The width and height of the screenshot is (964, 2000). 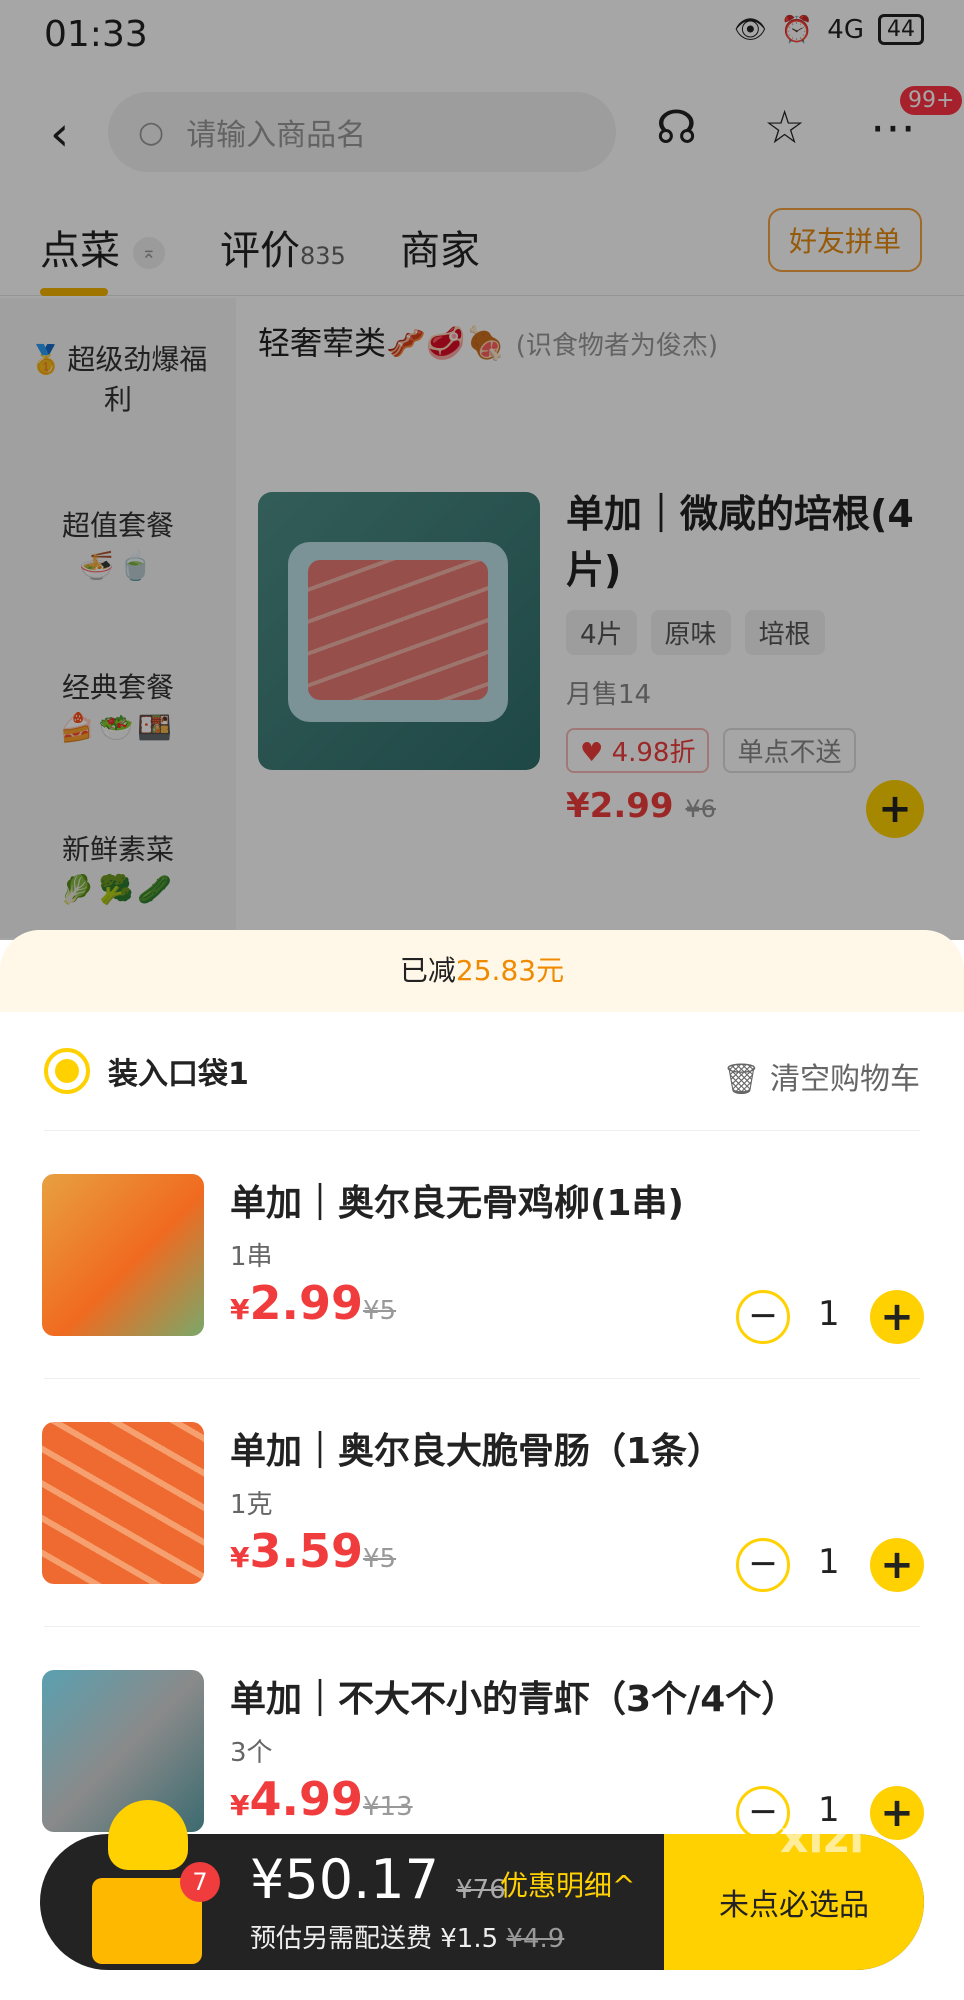 What do you see at coordinates (477, 1451) in the screenshot?
I see `cart-item-name: 单加｜奥尔良大脆骨肠（1条）` at bounding box center [477, 1451].